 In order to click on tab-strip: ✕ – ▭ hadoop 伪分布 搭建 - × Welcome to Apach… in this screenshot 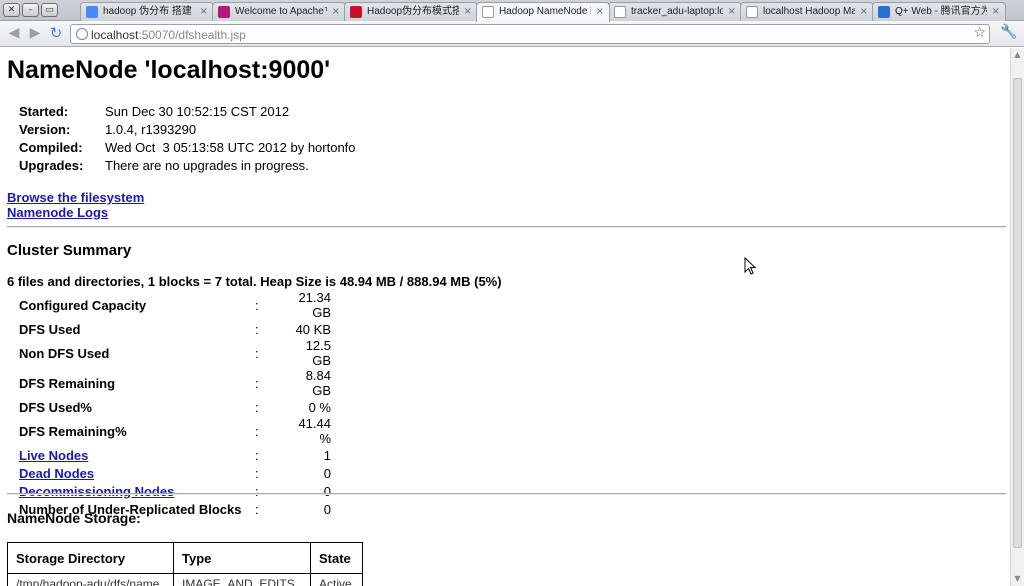, I will do `click(512, 11)`.